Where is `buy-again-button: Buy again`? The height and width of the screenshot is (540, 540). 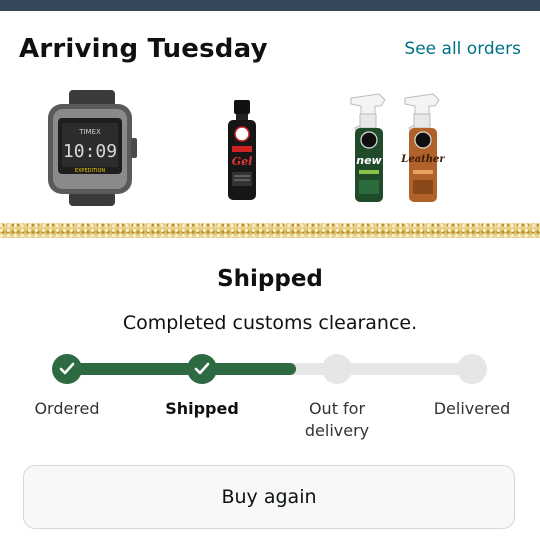
buy-again-button: Buy again is located at coordinates (269, 497).